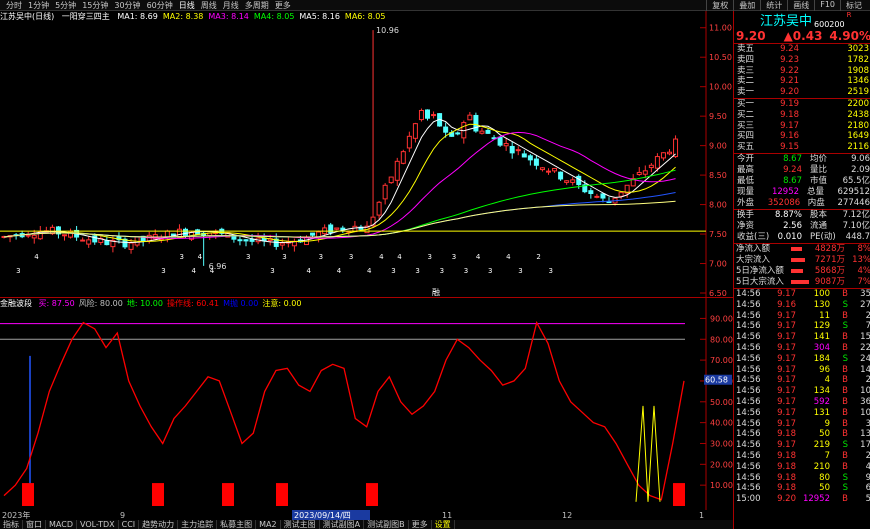  What do you see at coordinates (11, 524) in the screenshot?
I see `indicator-tab-0: 指标` at bounding box center [11, 524].